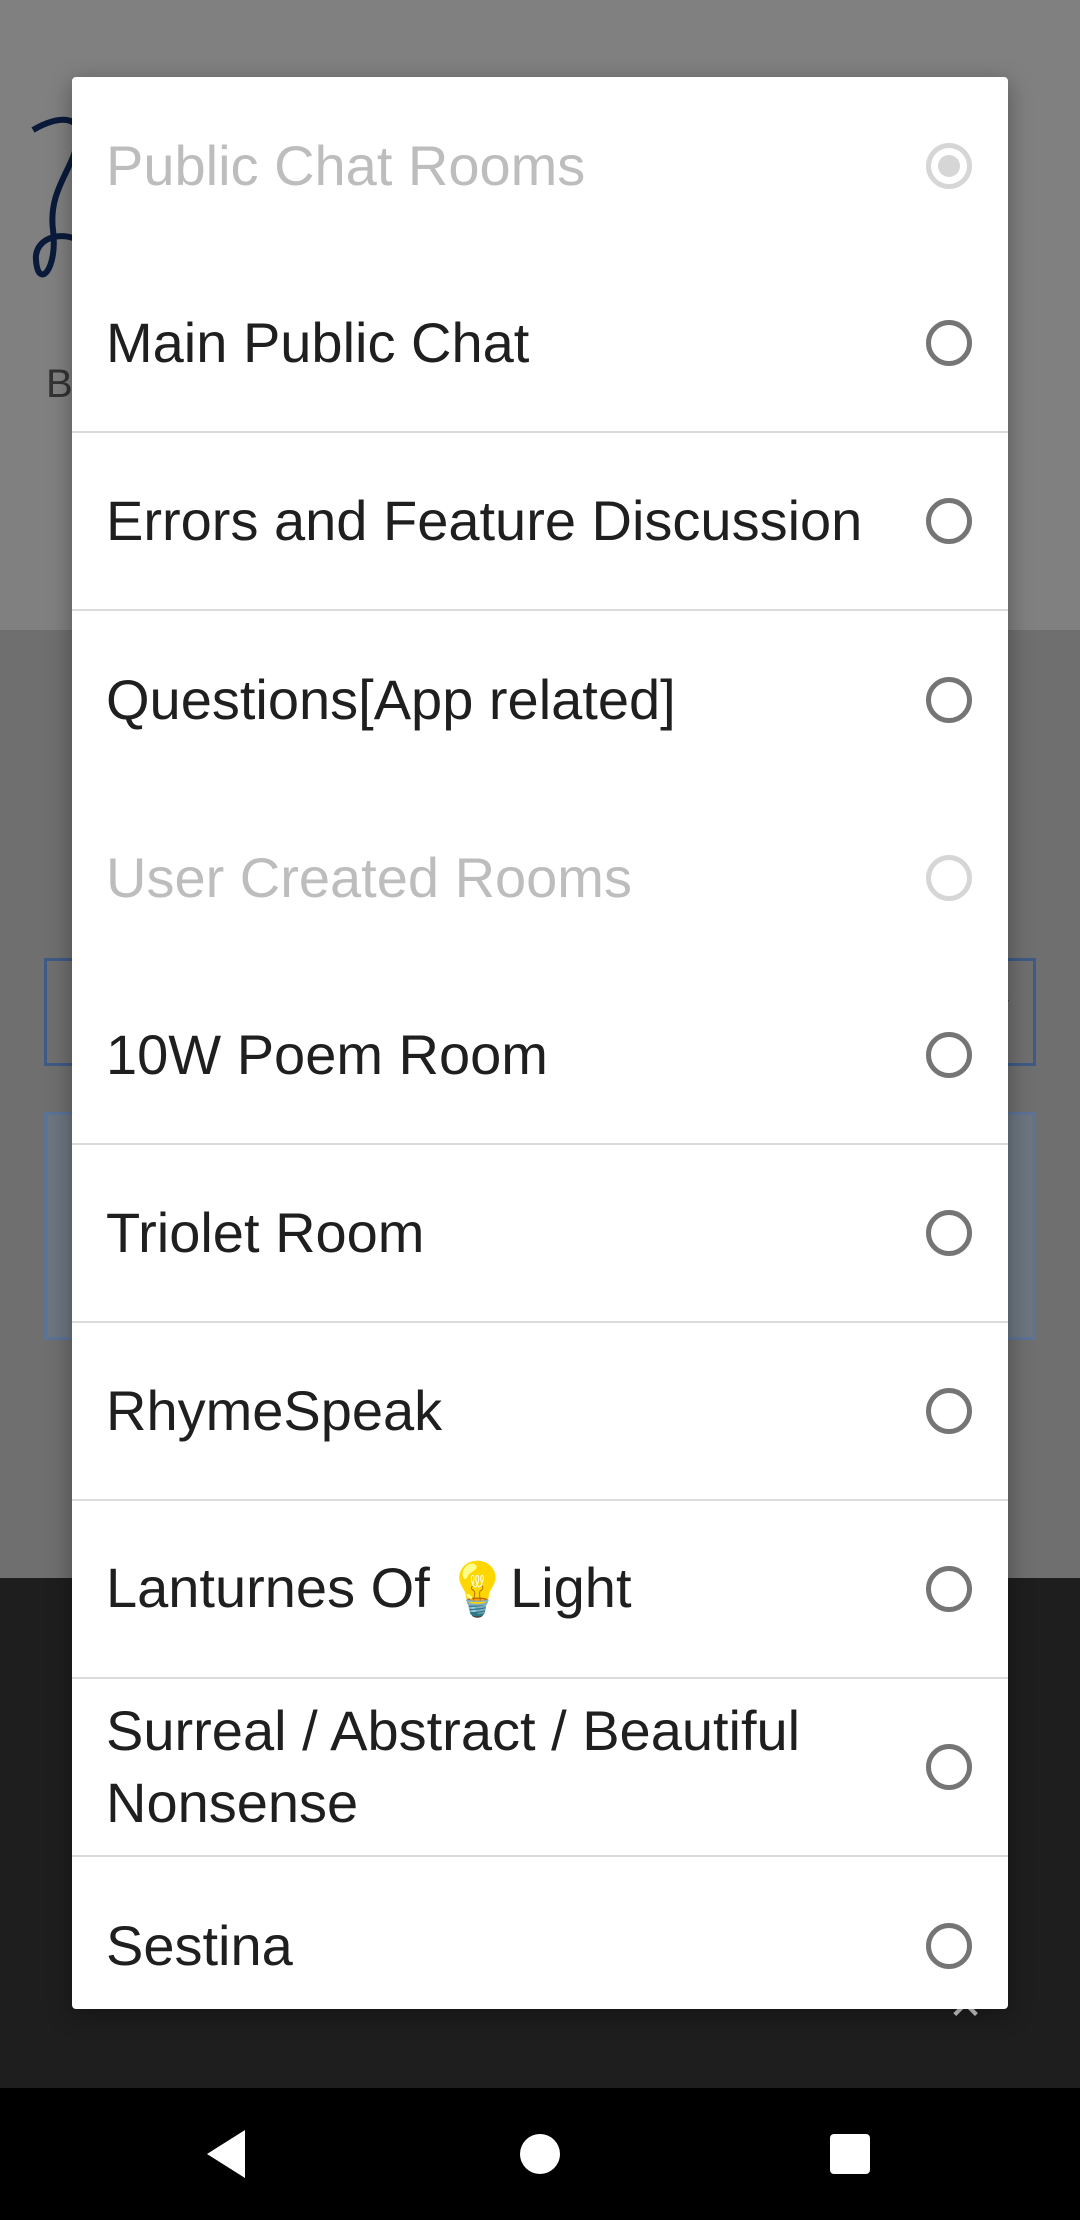 The width and height of the screenshot is (1080, 2220). I want to click on option-errors-and-feature-discussion: Errors and Feature Discussion, so click(540, 522).